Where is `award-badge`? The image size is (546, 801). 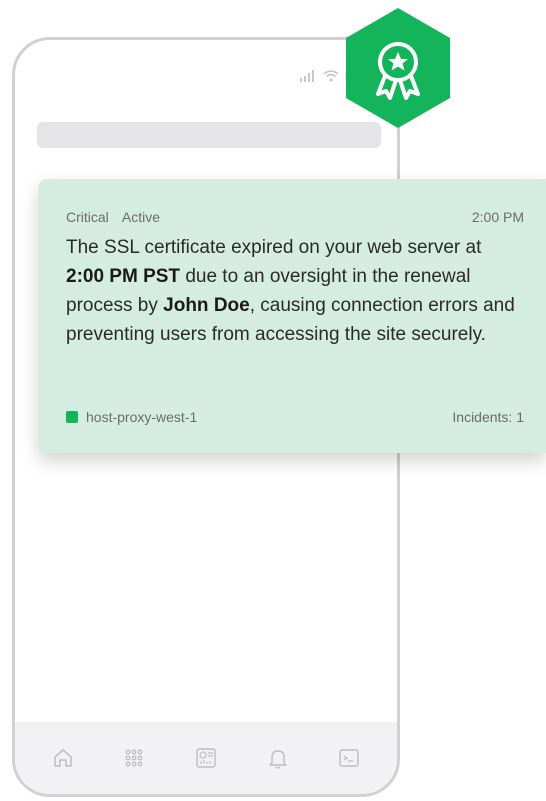
award-badge is located at coordinates (398, 68).